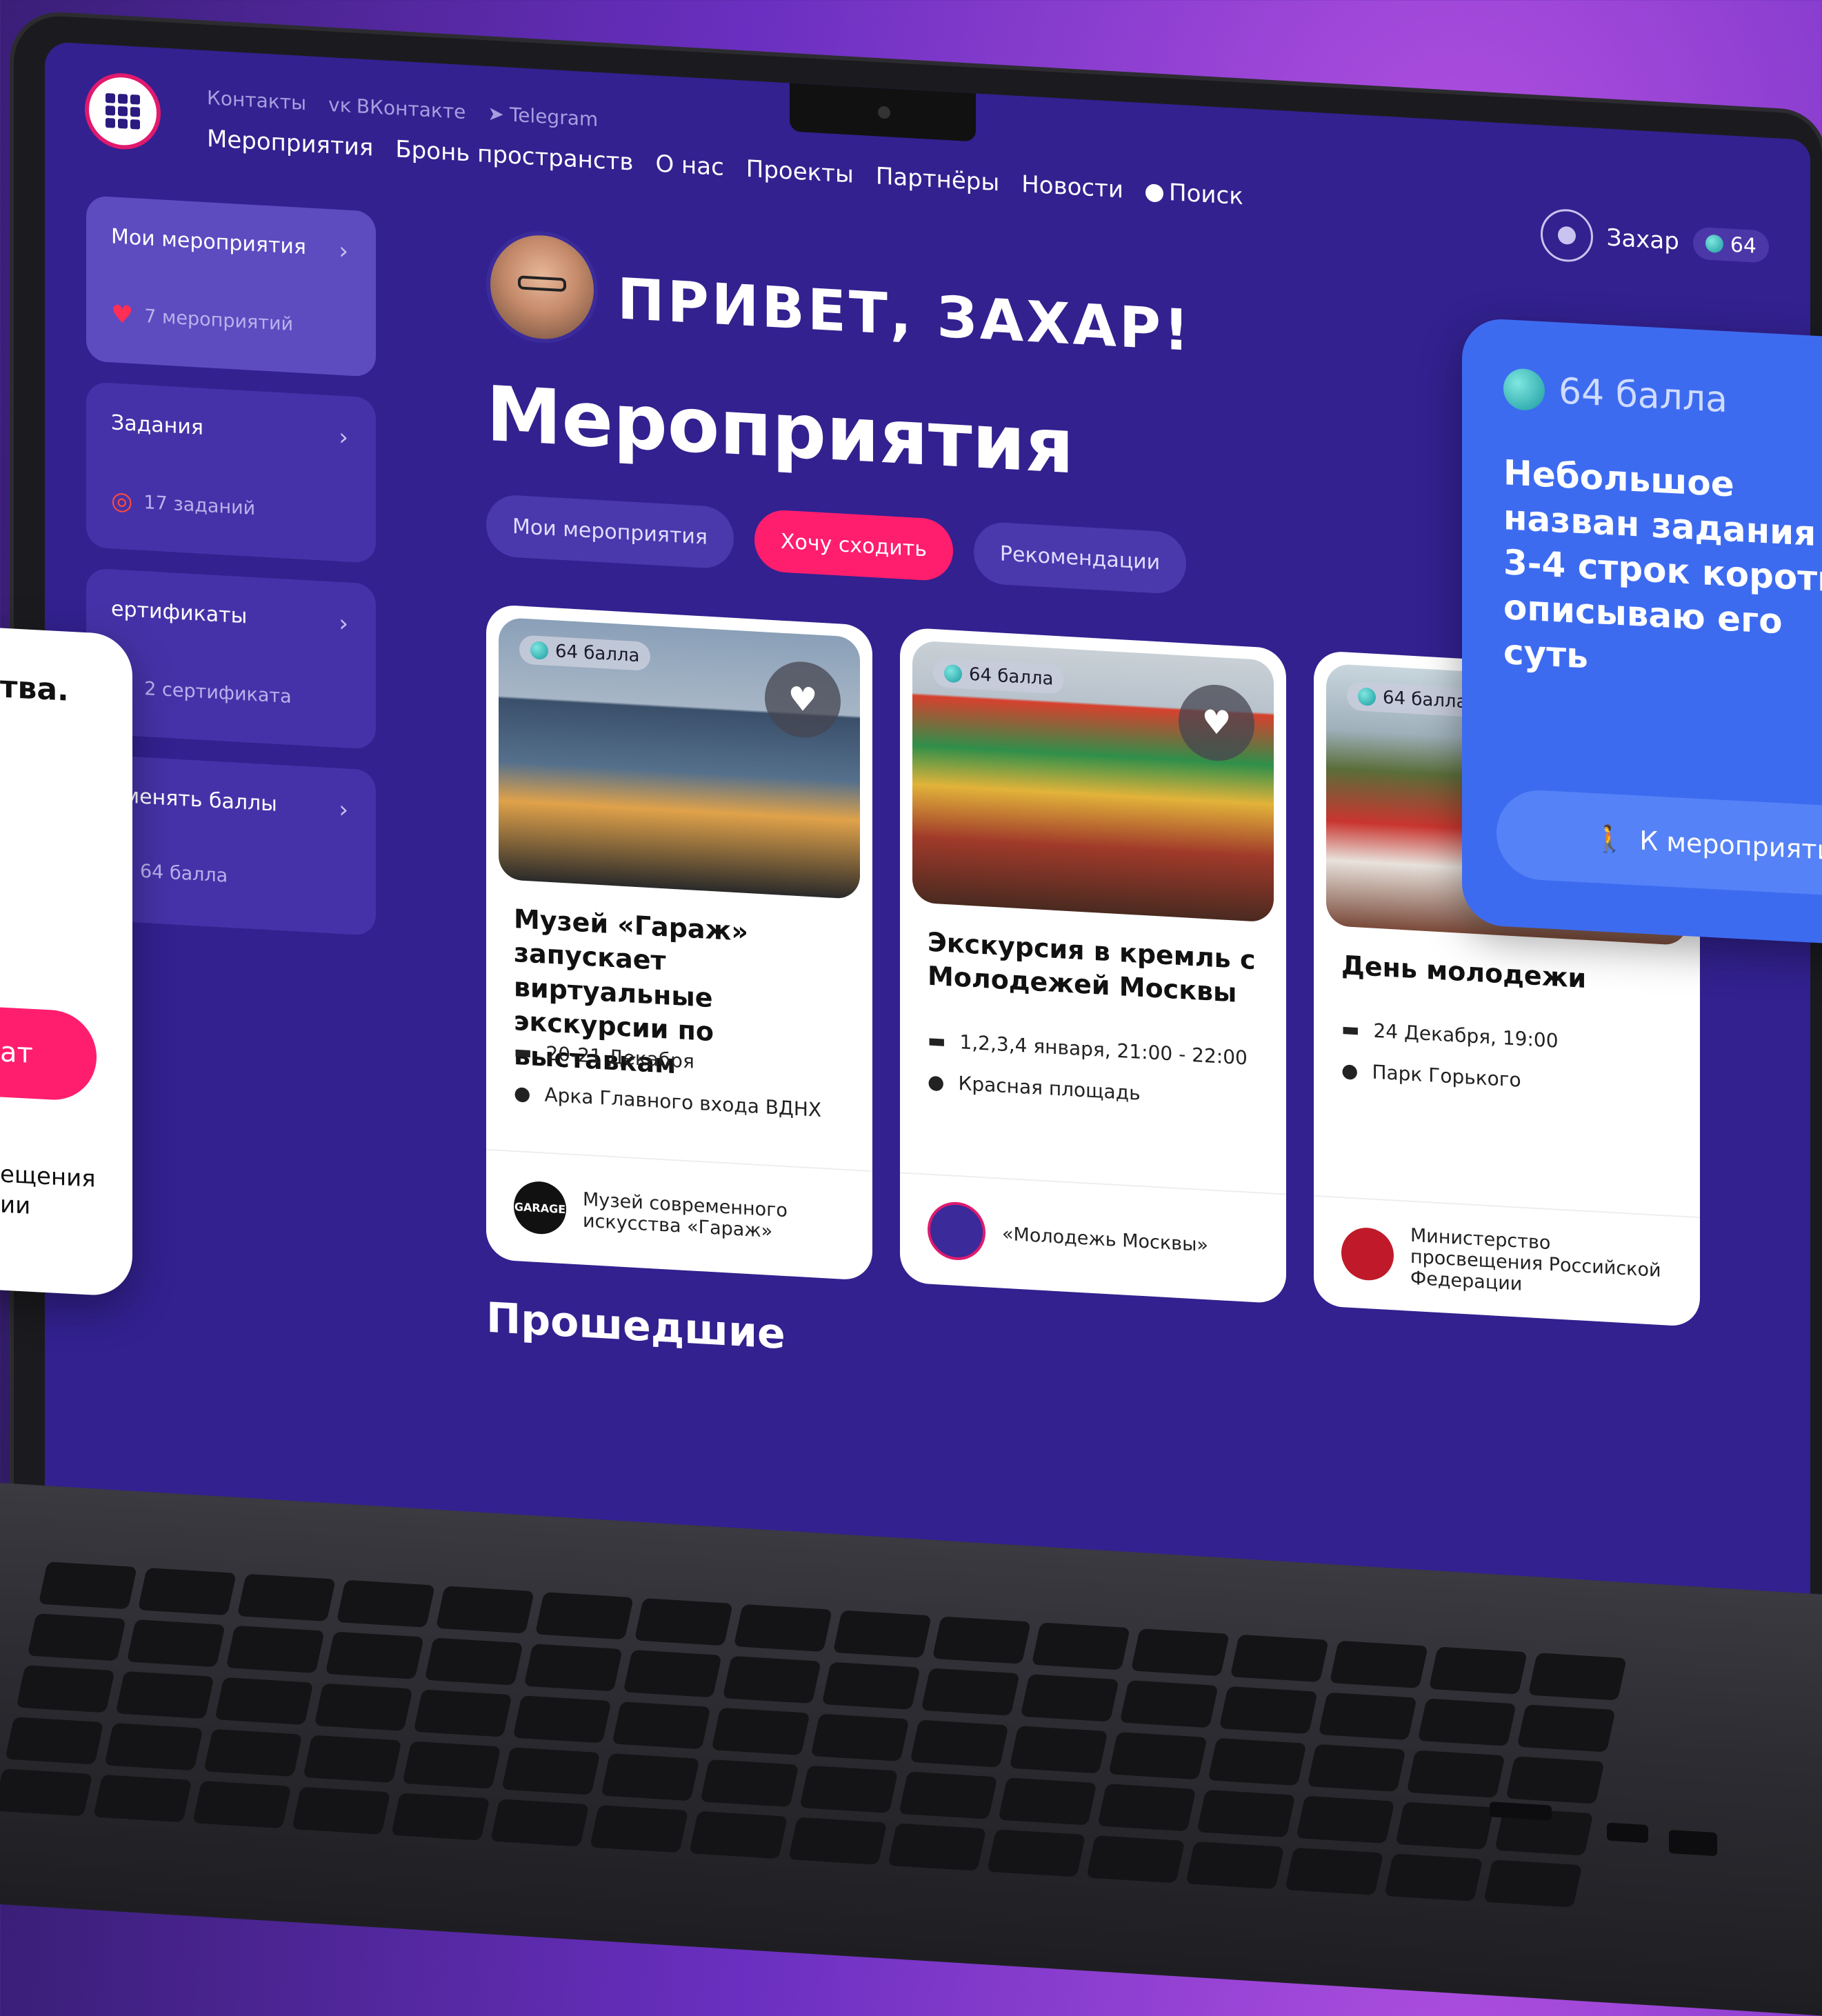 The image size is (1822, 2016). Describe the element at coordinates (1693, 1844) in the screenshot. I see `hdmi-port` at that location.